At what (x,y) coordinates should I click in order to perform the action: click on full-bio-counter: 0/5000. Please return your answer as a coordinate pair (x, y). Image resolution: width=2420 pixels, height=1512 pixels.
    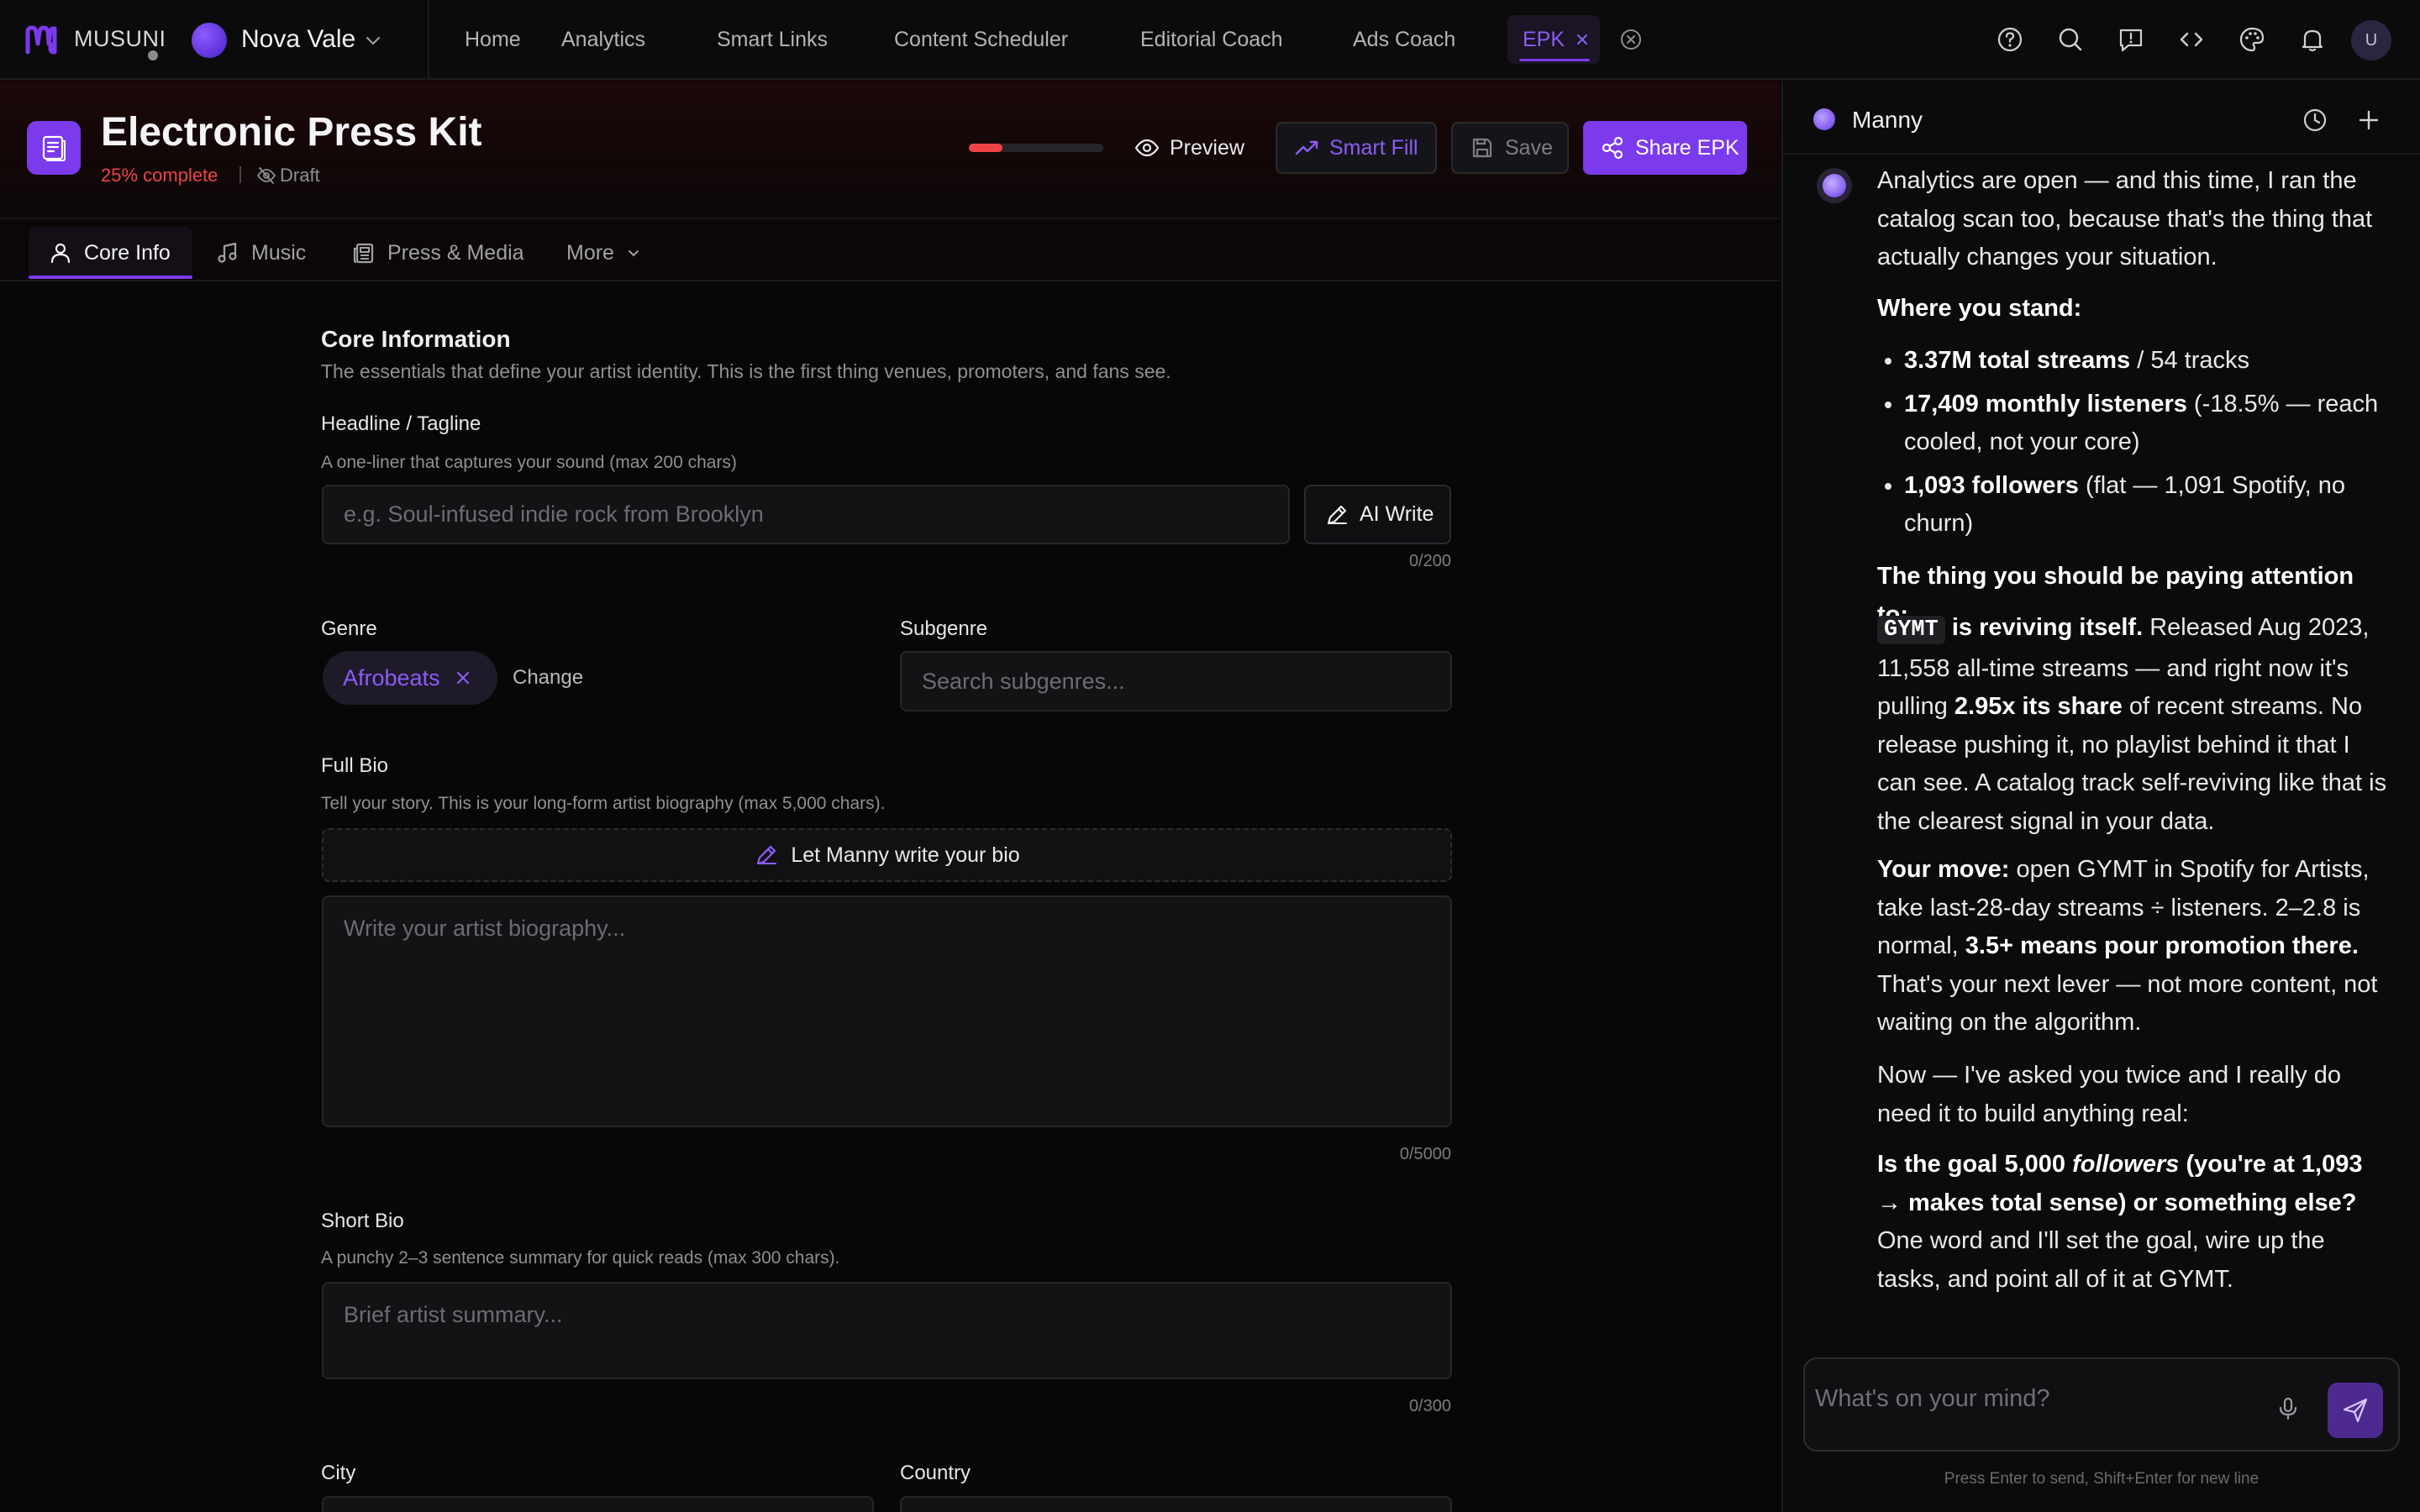
    Looking at the image, I should click on (1425, 1154).